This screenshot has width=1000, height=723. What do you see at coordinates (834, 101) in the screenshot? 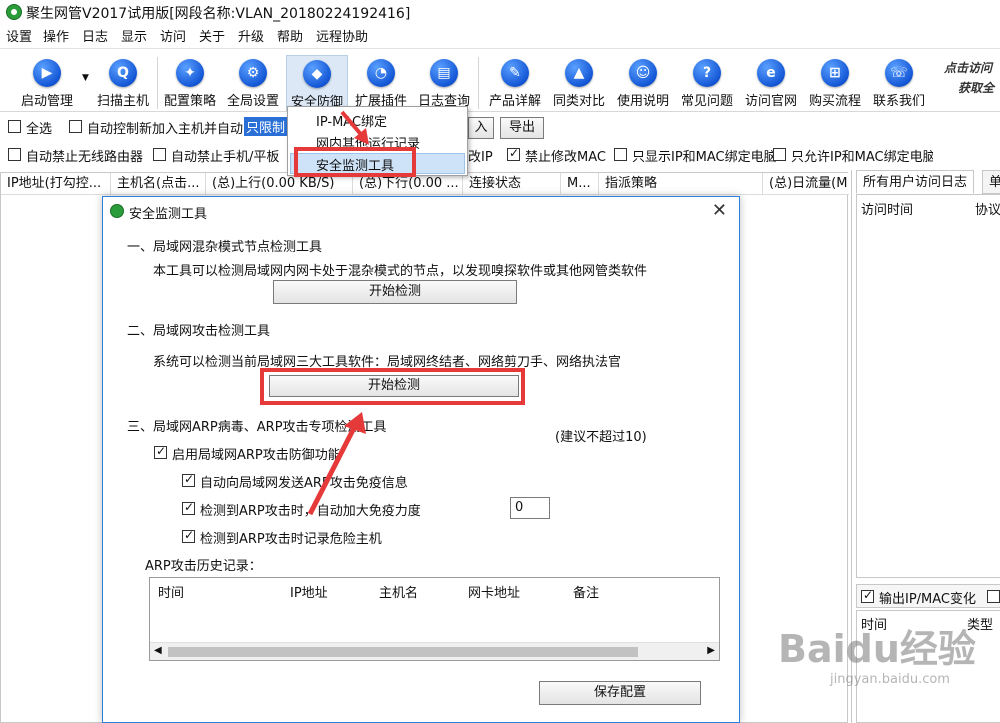
I see `purchase-label: 购买流程` at bounding box center [834, 101].